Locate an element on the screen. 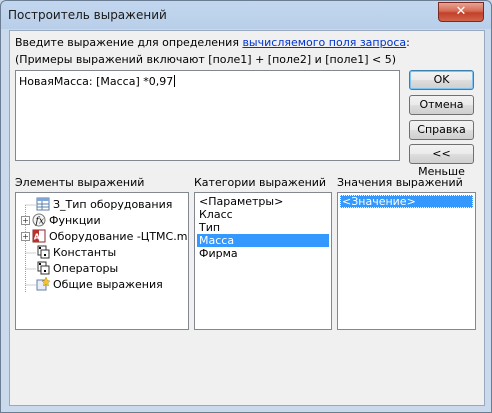 The image size is (492, 413). svg-text: fx is located at coordinates (39, 222).